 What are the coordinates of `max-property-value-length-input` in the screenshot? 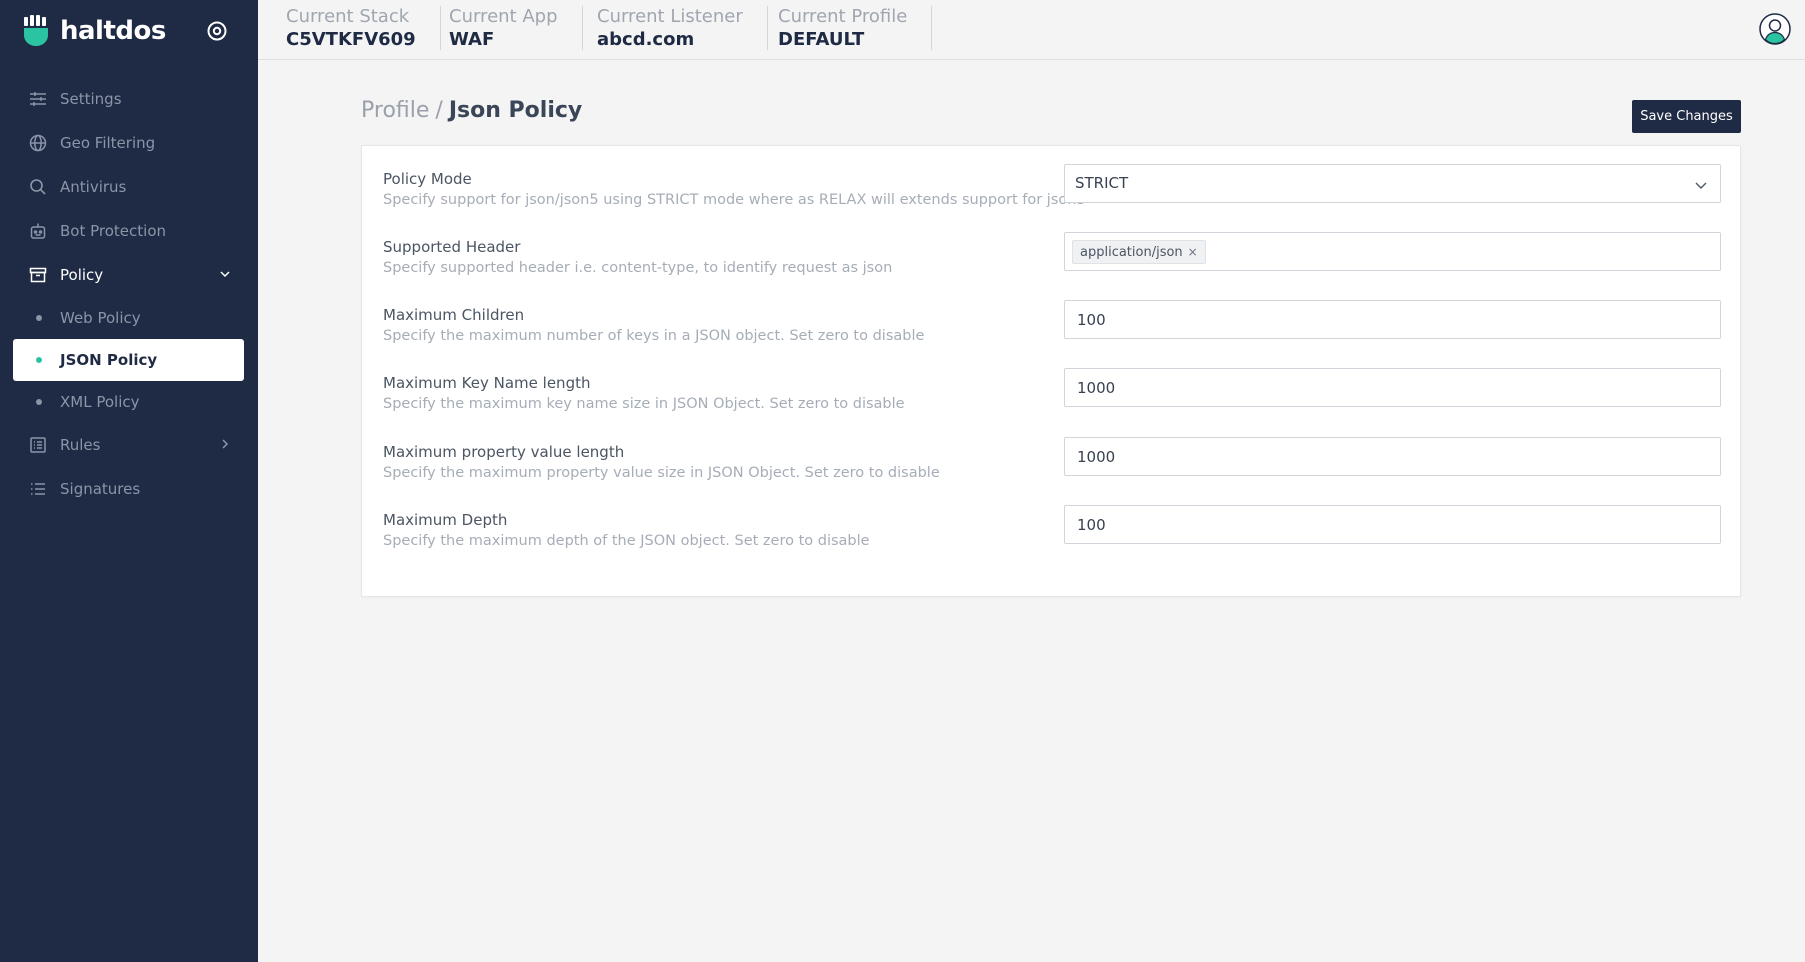 It's located at (1392, 456).